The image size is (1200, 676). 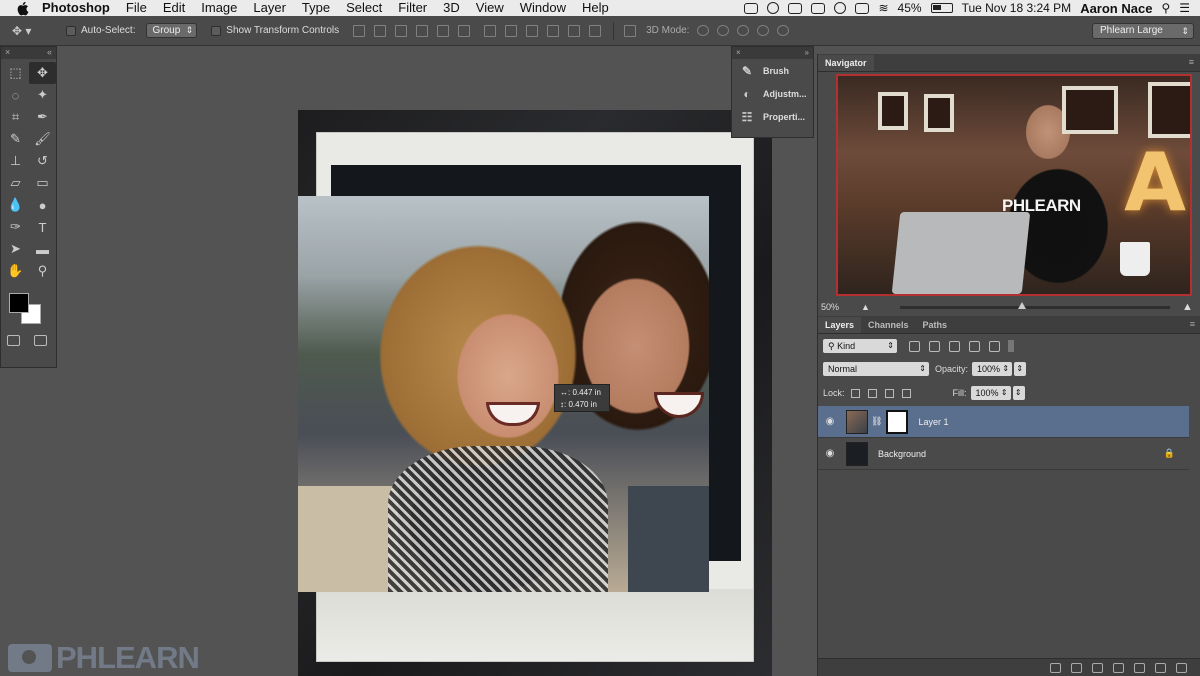 I want to click on path-select-icon: ➤, so click(x=15, y=249).